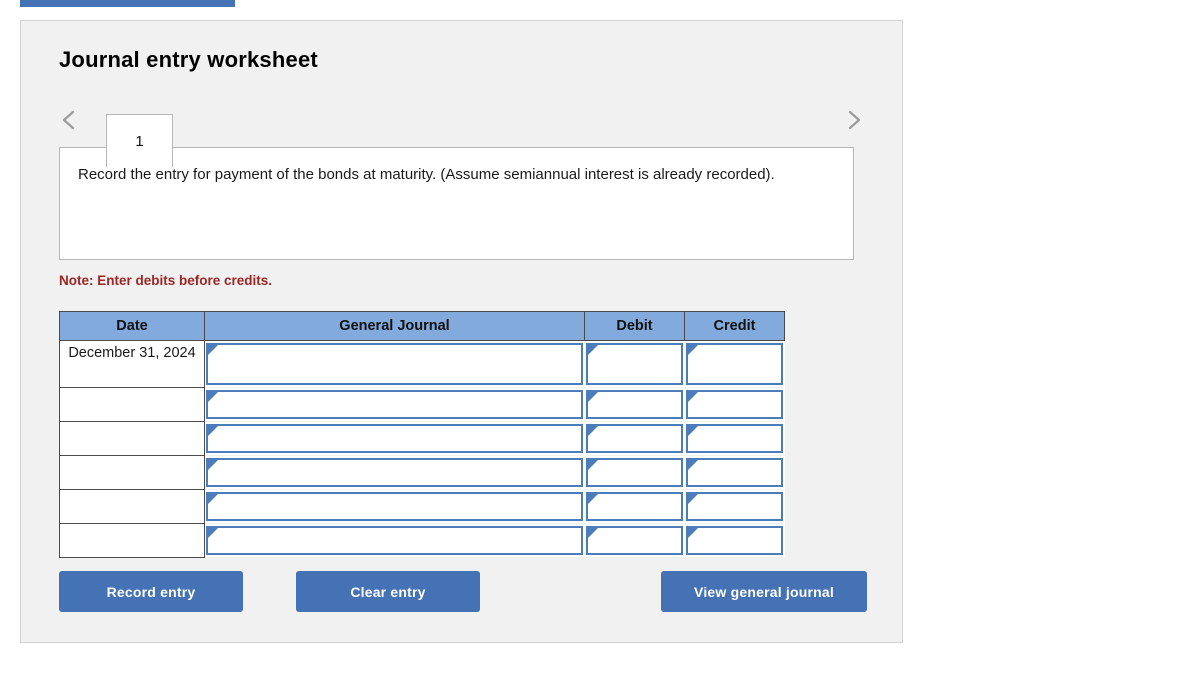 This screenshot has height=690, width=1192. What do you see at coordinates (188, 59) in the screenshot?
I see `page-title: Journal entry worksheet` at bounding box center [188, 59].